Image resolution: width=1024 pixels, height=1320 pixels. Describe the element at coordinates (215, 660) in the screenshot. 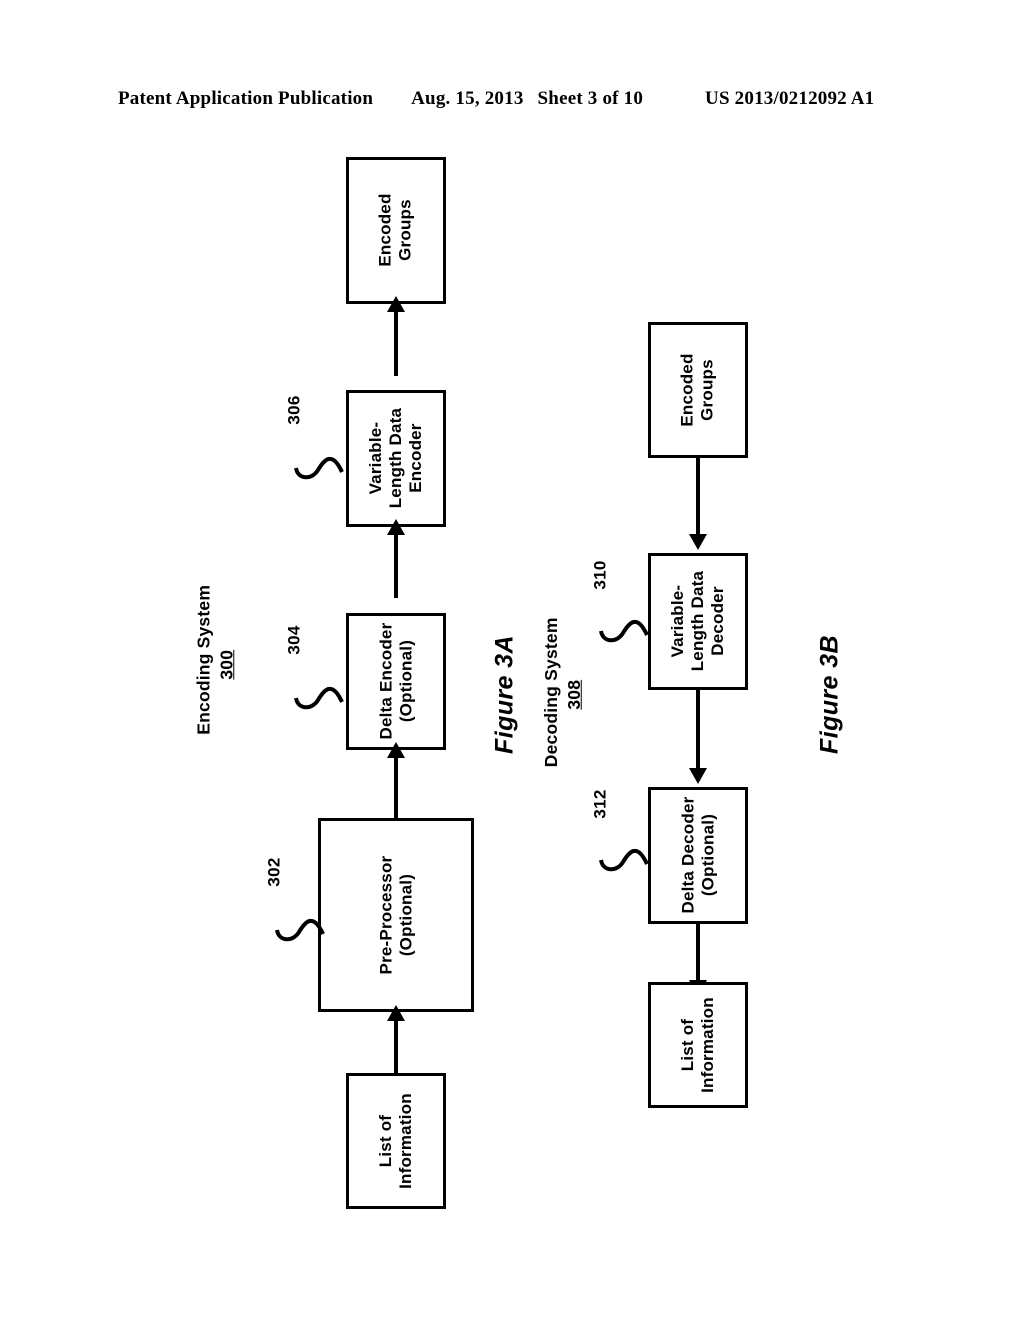

I see `encoding-system-title: Encoding System 300` at that location.